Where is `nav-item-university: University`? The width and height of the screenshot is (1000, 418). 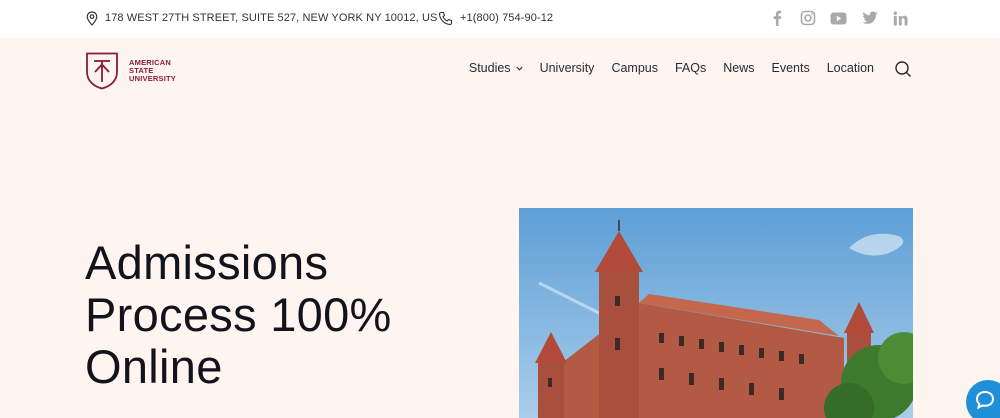 nav-item-university: University is located at coordinates (567, 68).